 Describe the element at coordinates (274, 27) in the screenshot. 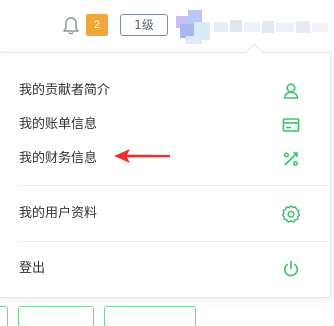

I see `username-blurred` at that location.